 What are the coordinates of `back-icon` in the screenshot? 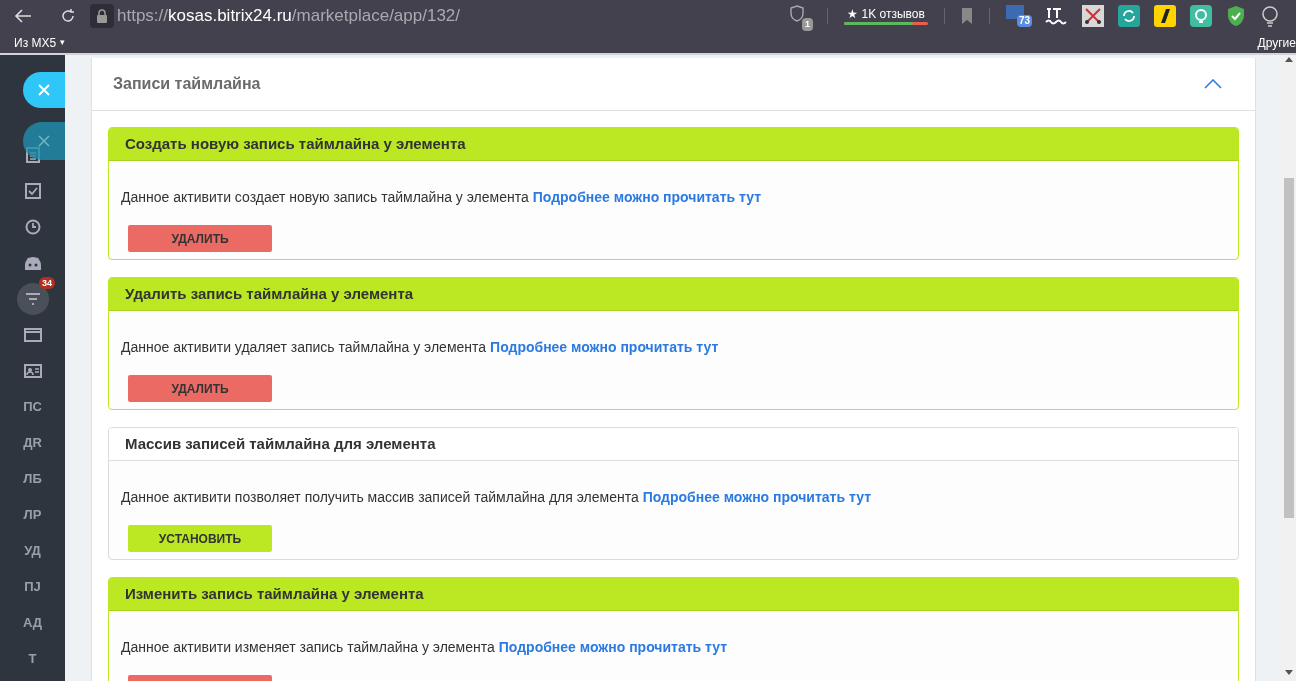 It's located at (23, 16).